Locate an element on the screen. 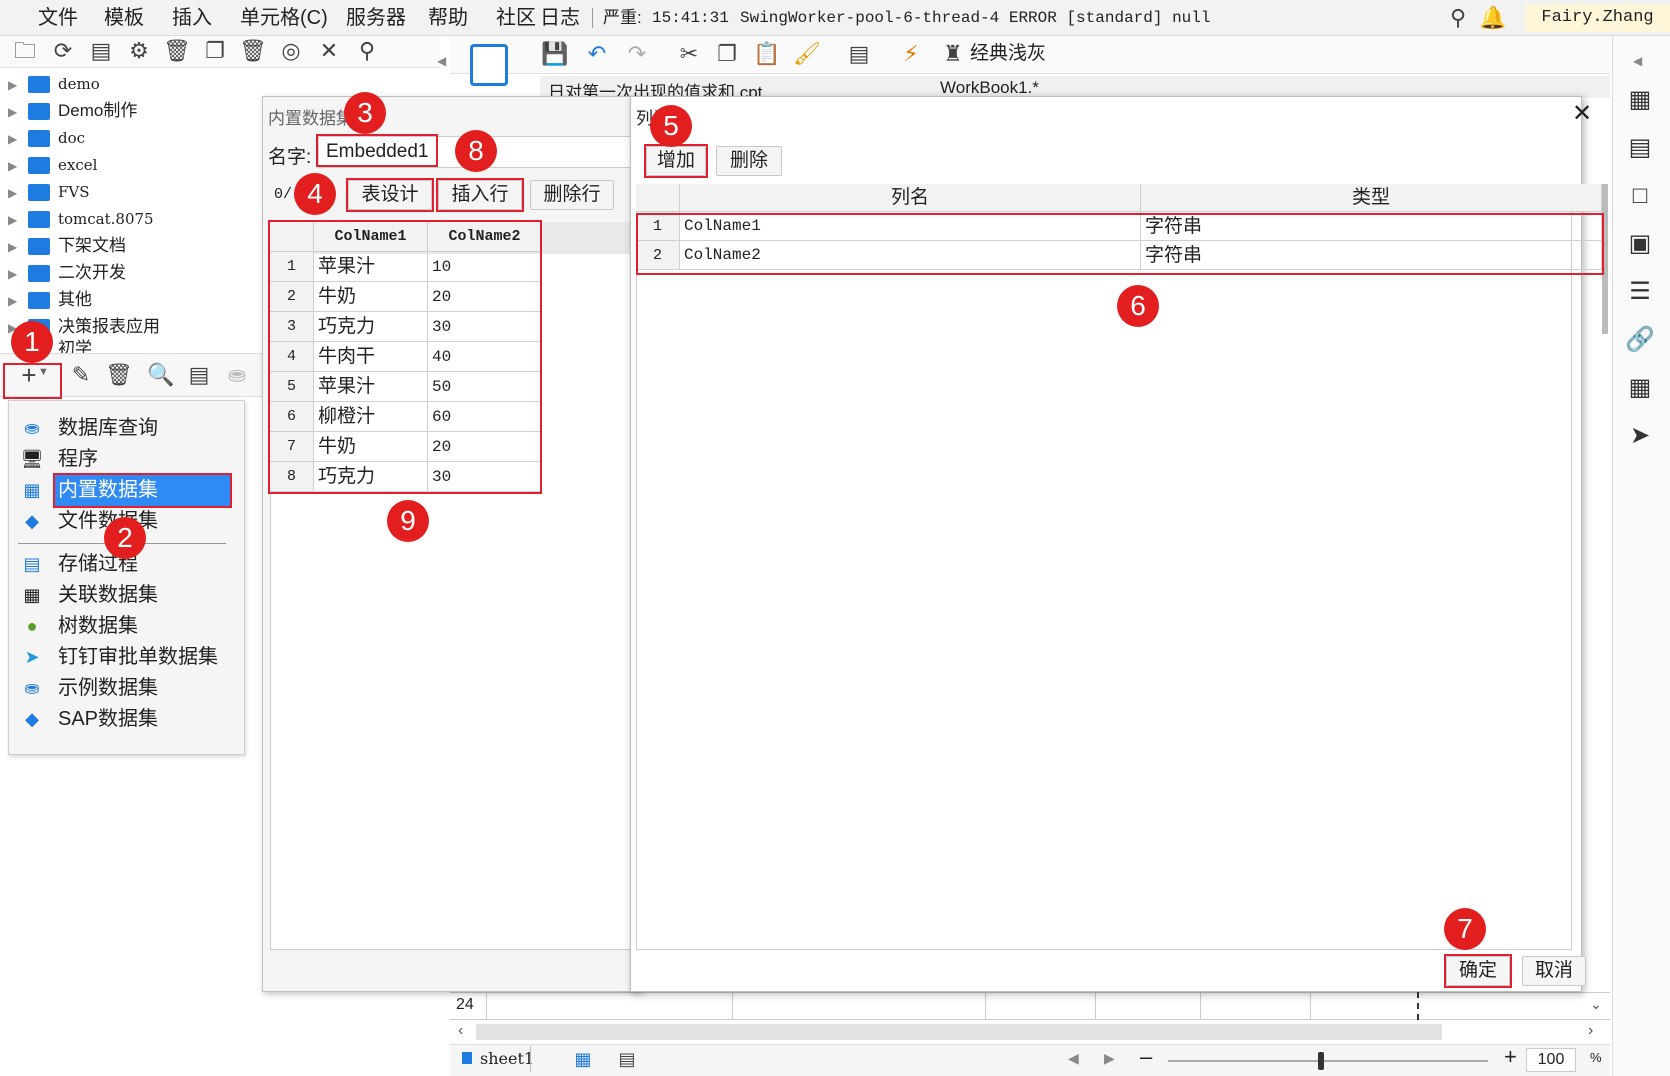 The width and height of the screenshot is (1670, 1076). menu-item-db-query: ⛂ 数据库查询 is located at coordinates (127, 428).